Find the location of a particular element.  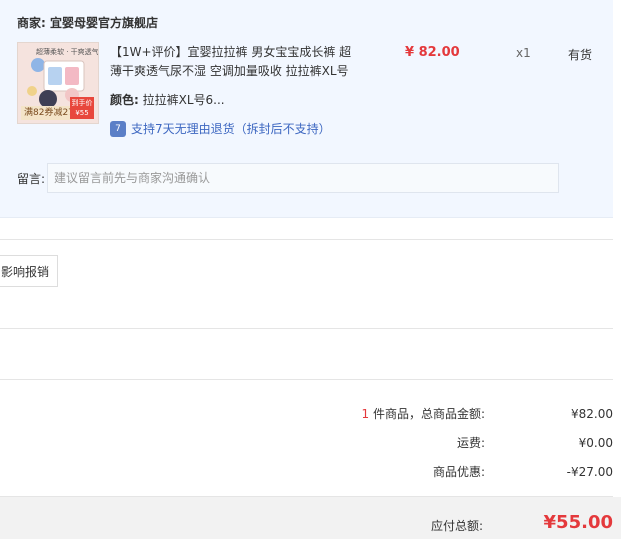

items-total-amount: ¥82.00 is located at coordinates (592, 413).